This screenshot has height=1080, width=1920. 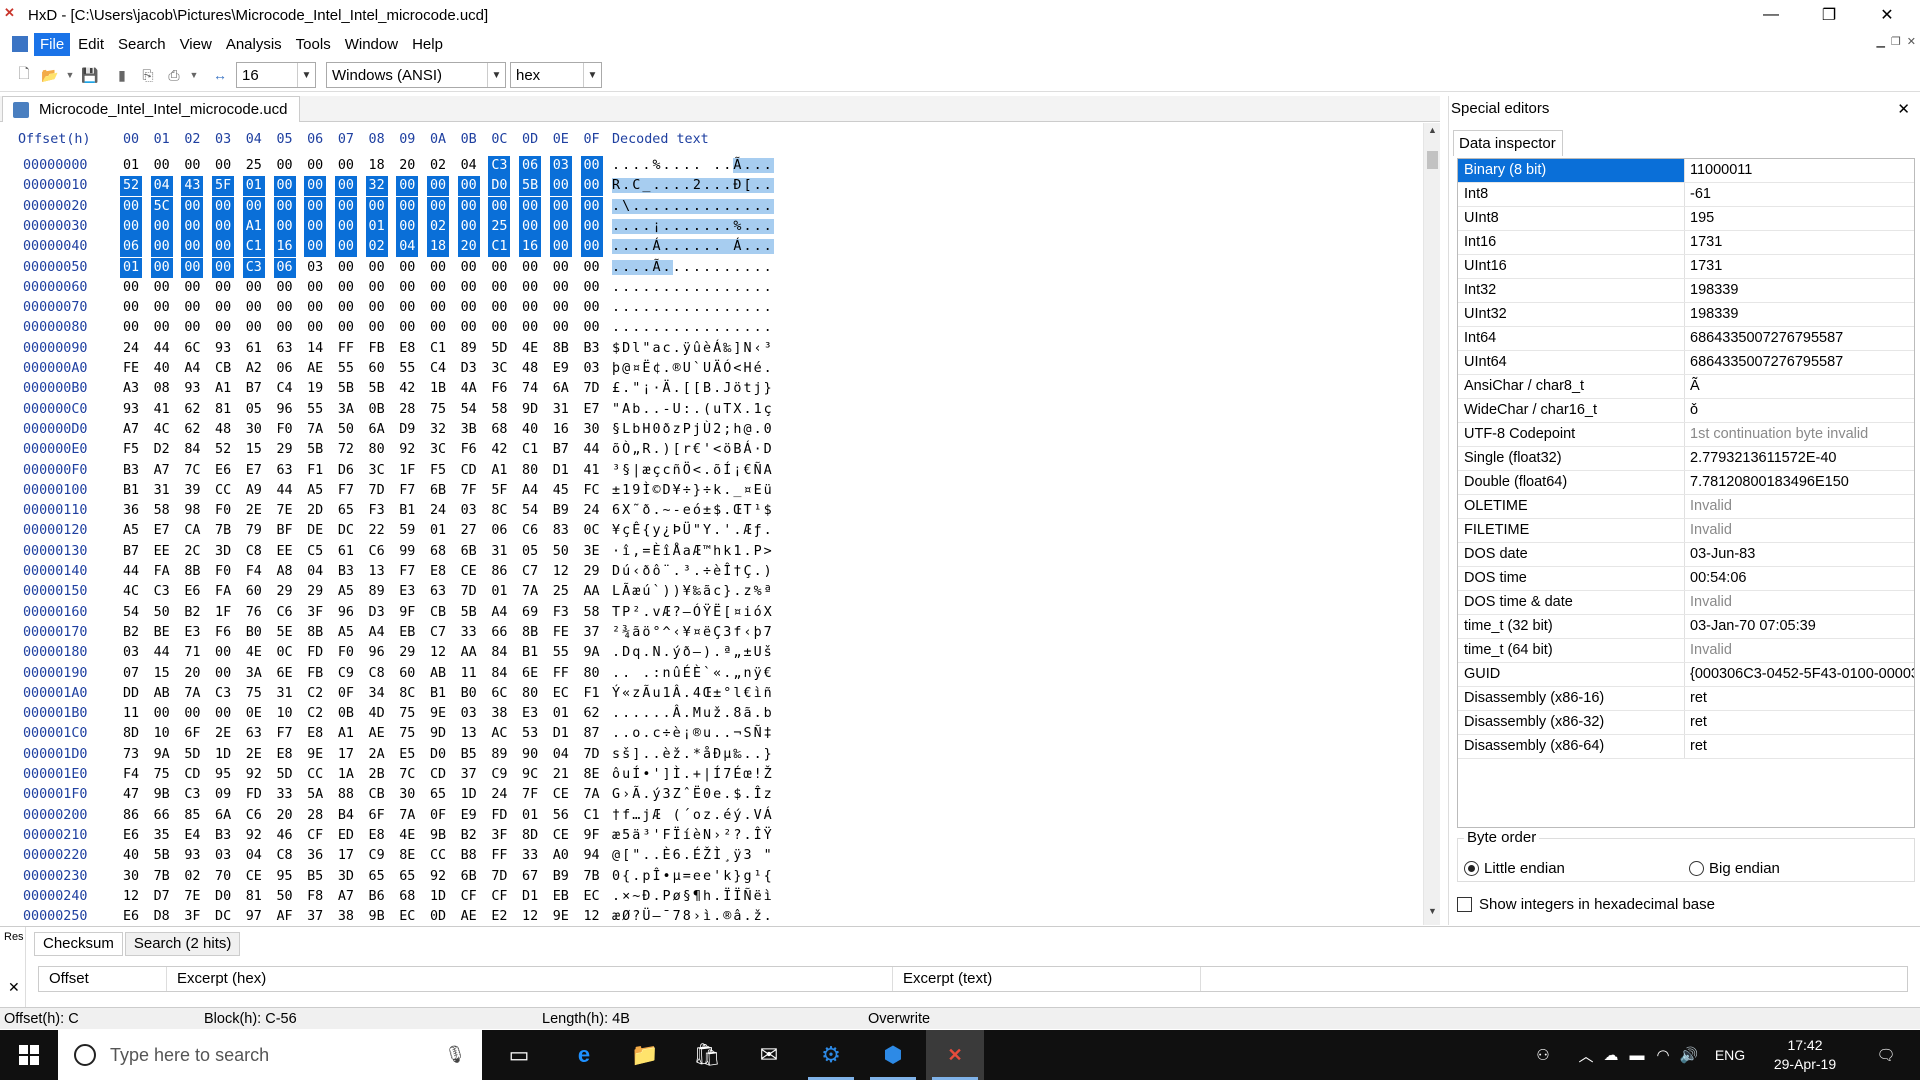 I want to click on inspector-value: Invalid, so click(x=1802, y=530).